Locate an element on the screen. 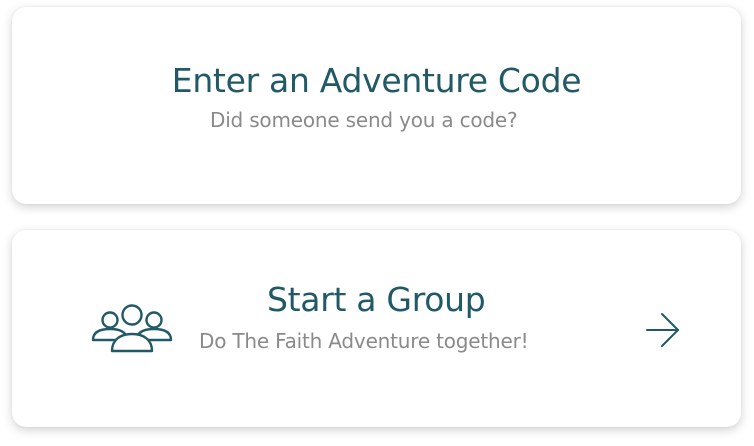 The width and height of the screenshot is (754, 446). enter-adventure-code-title: Enter an Adventure Code is located at coordinates (376, 80).